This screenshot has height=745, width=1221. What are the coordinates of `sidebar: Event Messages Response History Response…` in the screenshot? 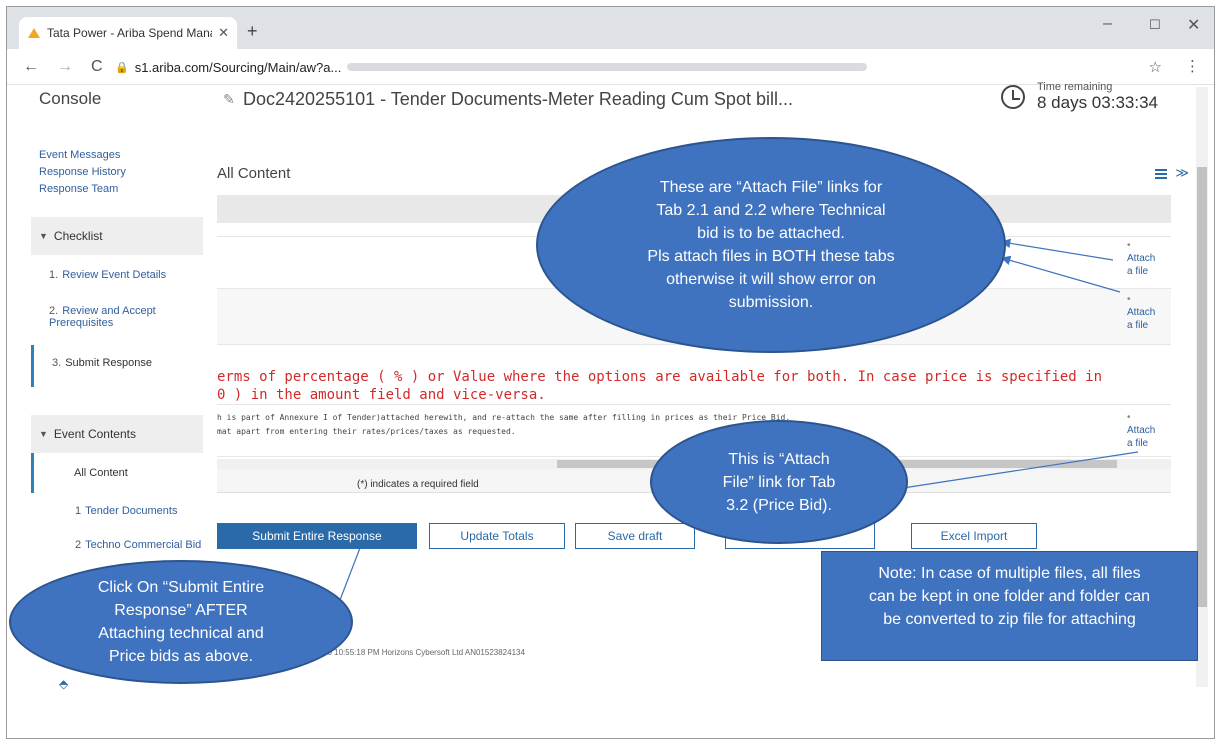 It's located at (117, 365).